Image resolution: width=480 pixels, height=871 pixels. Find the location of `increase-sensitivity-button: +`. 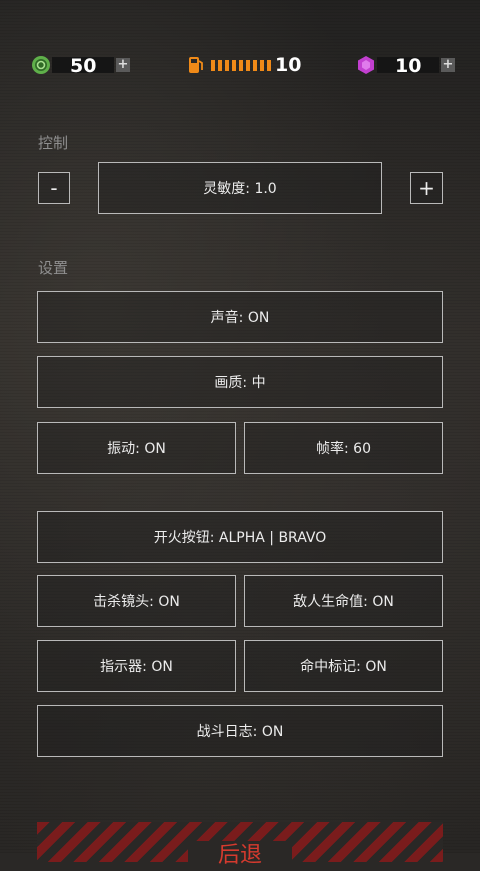

increase-sensitivity-button: + is located at coordinates (426, 188).